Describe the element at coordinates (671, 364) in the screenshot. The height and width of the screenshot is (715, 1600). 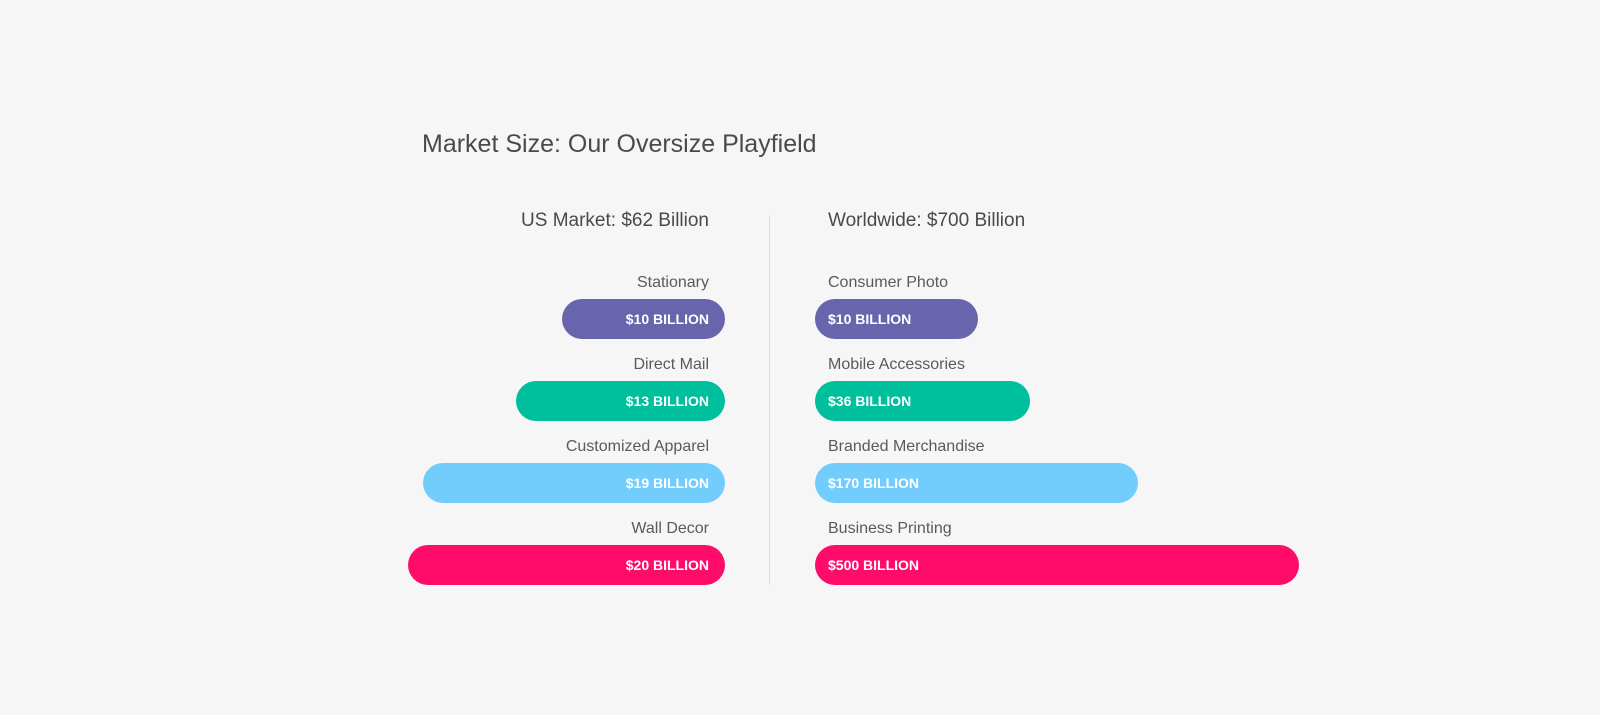
I see `us-category-label: Direct Mail` at that location.